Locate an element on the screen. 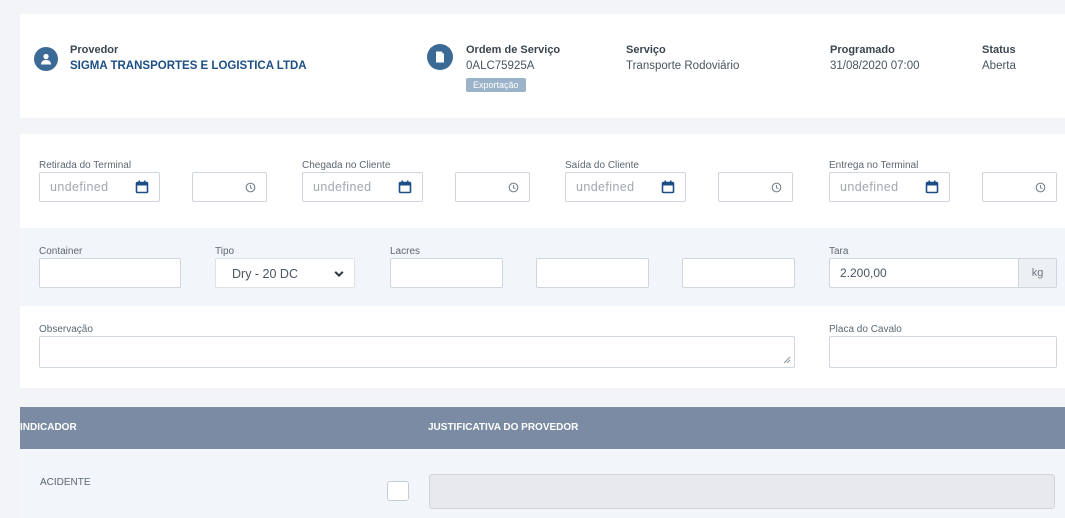 The image size is (1065, 518). terminal-pickup-label: Retirada do Terminal is located at coordinates (85, 165).